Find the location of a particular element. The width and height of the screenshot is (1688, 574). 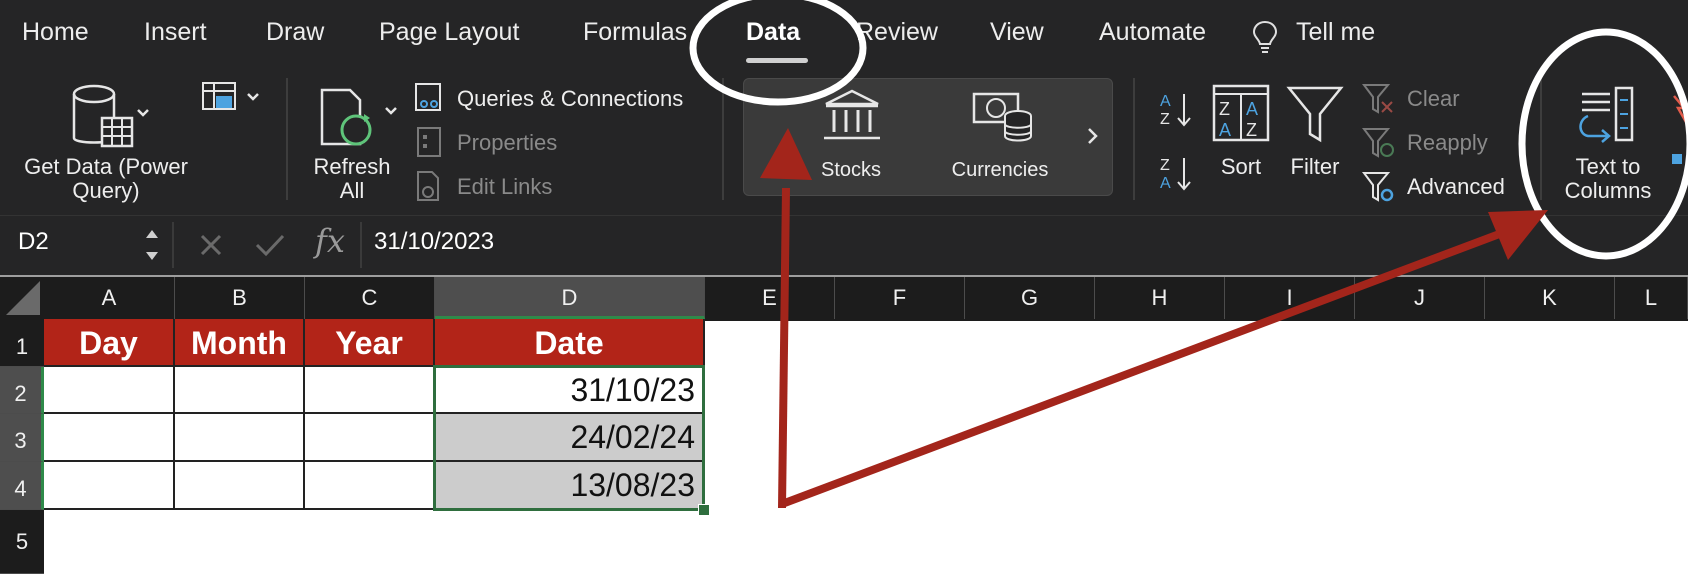

annotation-circle-data-tab is located at coordinates (778, 53).